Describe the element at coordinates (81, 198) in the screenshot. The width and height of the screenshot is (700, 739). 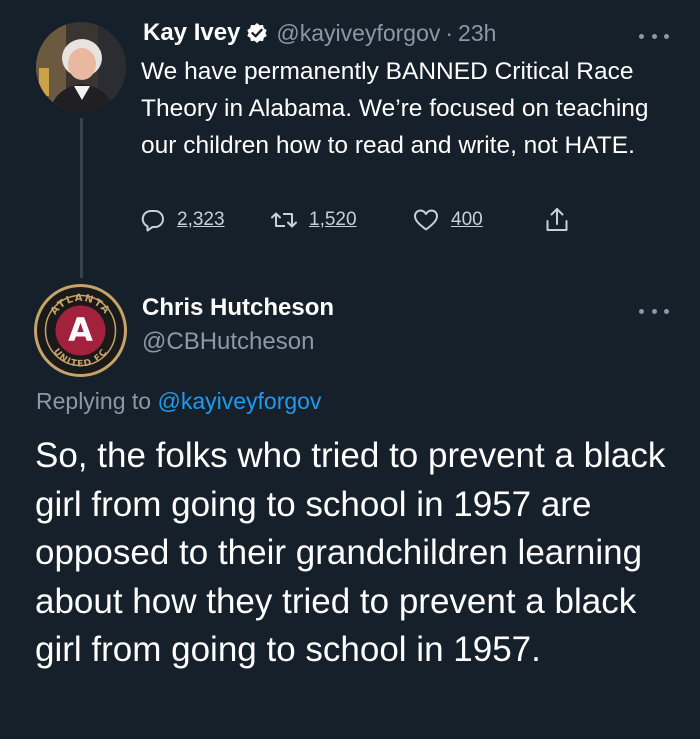
I see `thread-connector-line` at that location.